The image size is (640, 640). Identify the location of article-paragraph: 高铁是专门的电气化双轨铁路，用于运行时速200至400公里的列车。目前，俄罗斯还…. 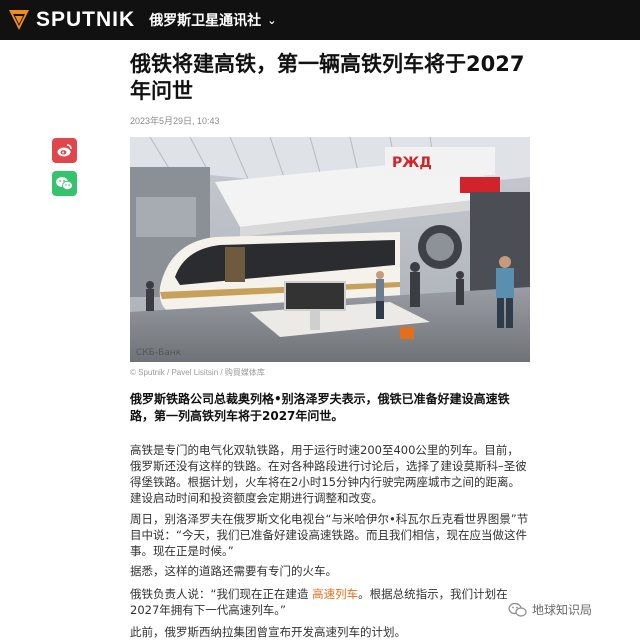
(328, 474).